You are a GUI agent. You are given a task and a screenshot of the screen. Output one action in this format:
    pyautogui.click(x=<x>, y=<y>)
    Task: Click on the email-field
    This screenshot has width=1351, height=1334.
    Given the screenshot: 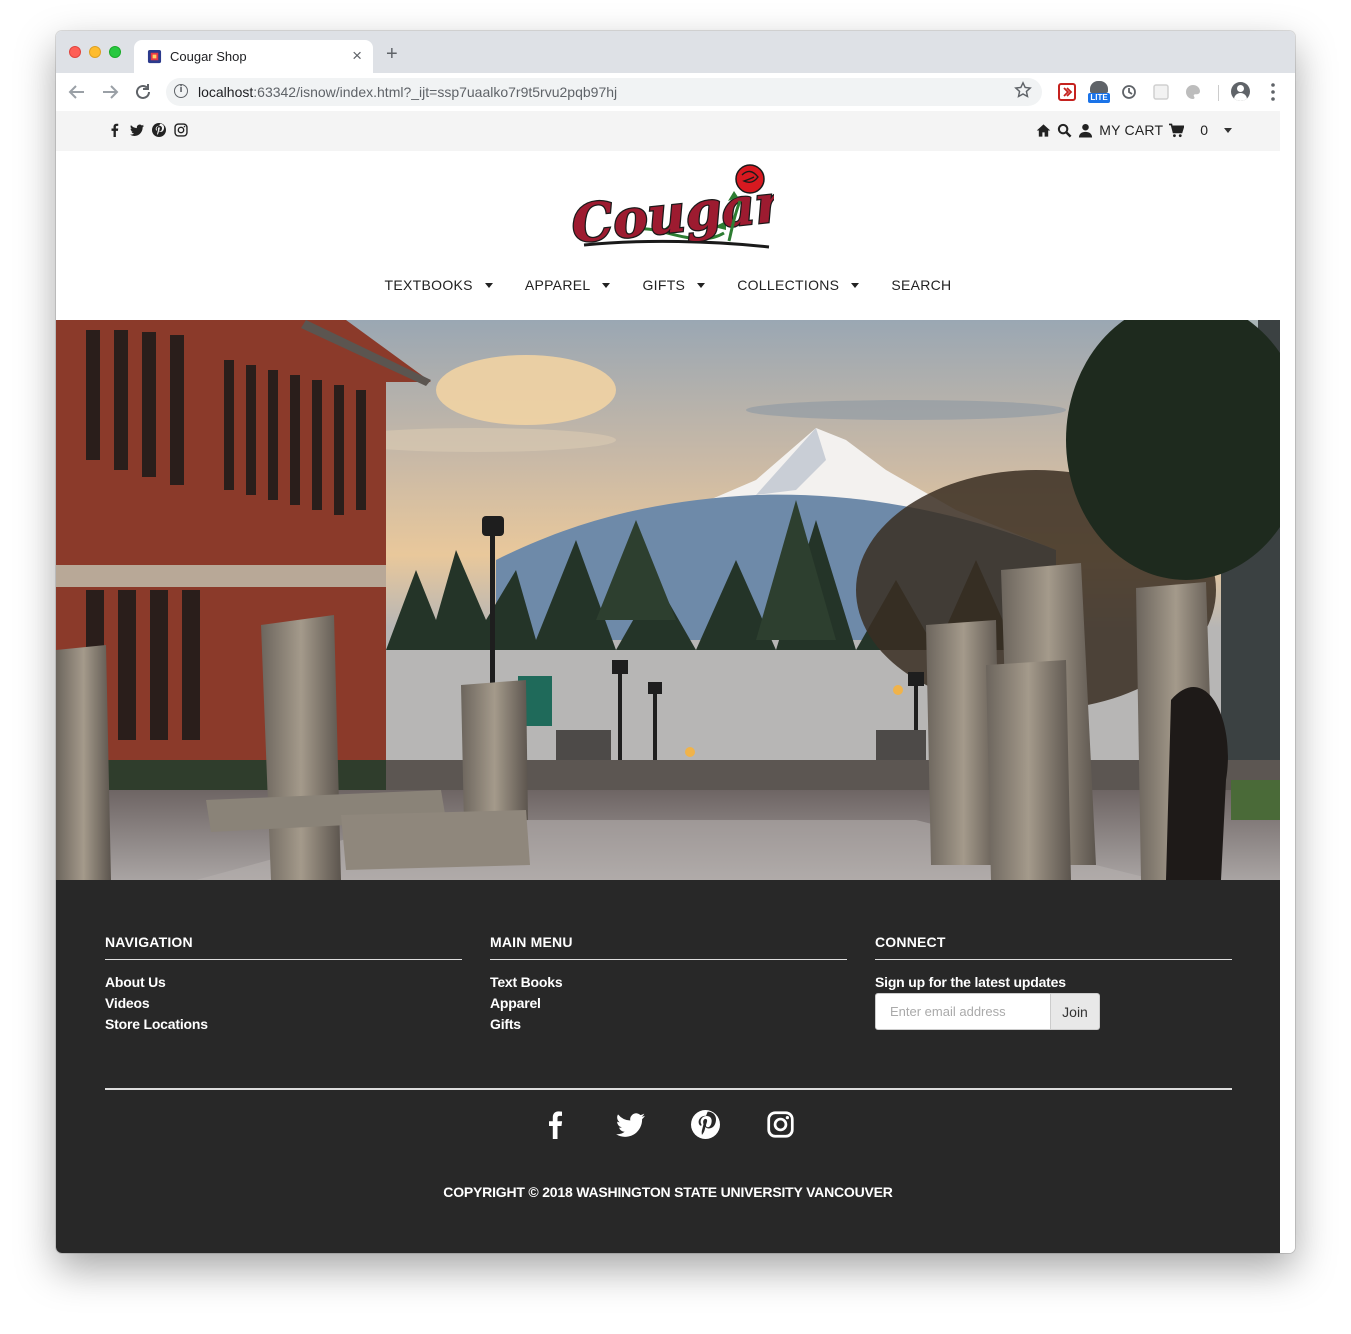 What is the action you would take?
    pyautogui.click(x=963, y=1011)
    